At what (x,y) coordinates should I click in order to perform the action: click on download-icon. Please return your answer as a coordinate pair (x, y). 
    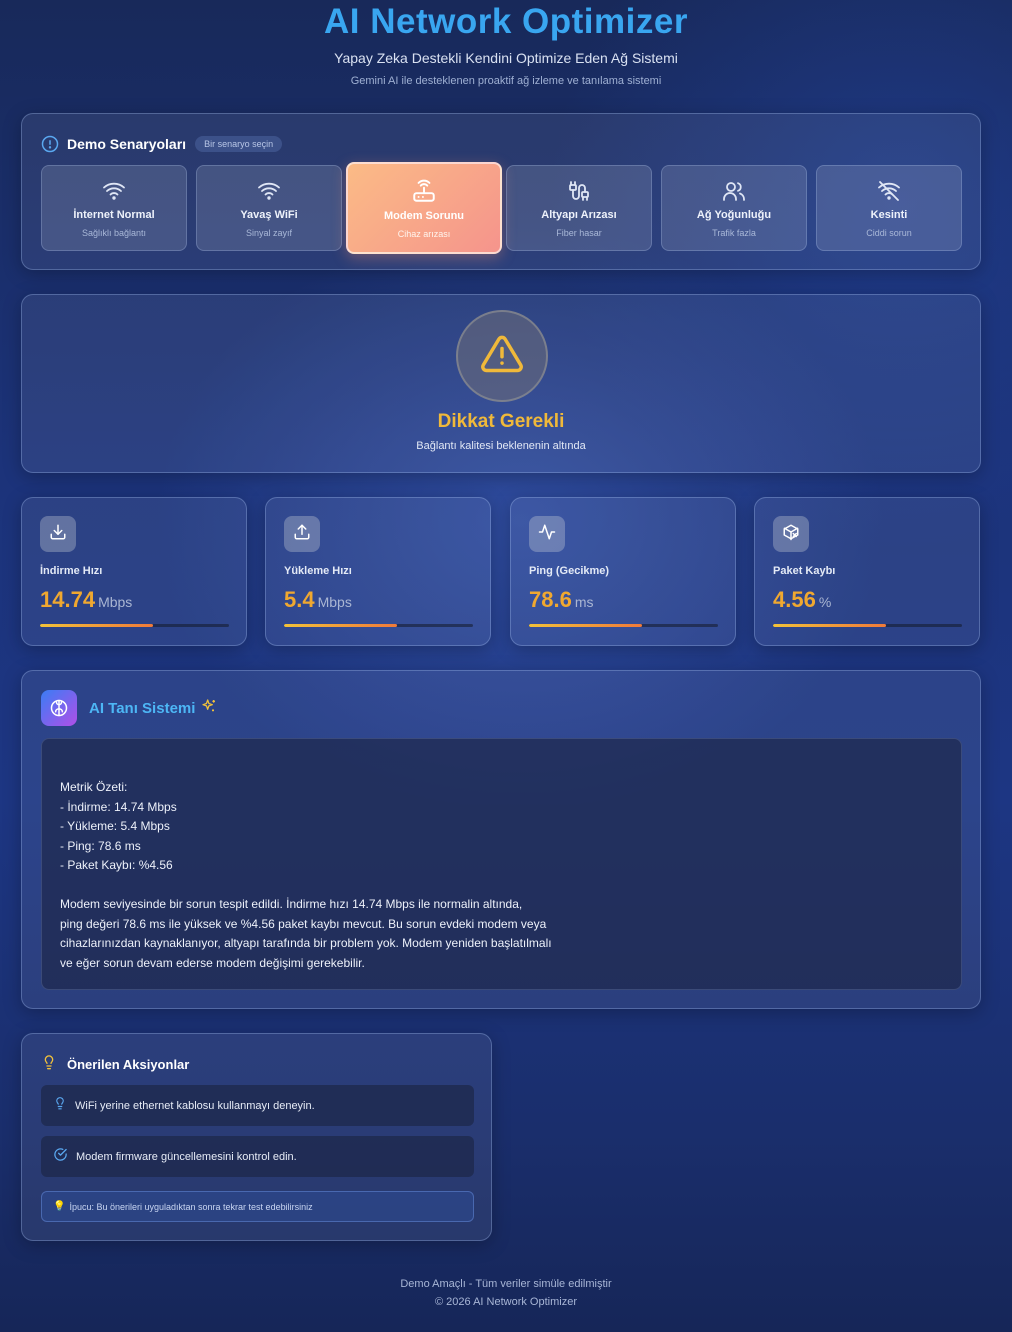
    Looking at the image, I should click on (58, 534).